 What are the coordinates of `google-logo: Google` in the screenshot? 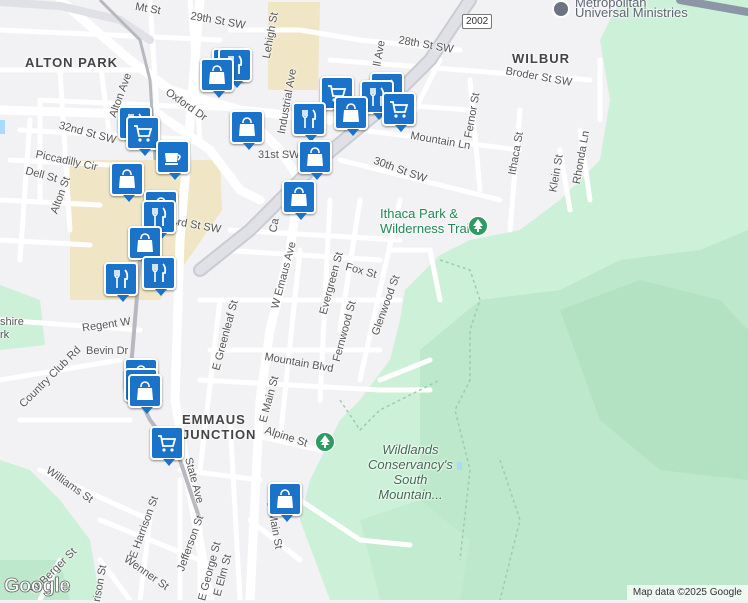 It's located at (37, 586).